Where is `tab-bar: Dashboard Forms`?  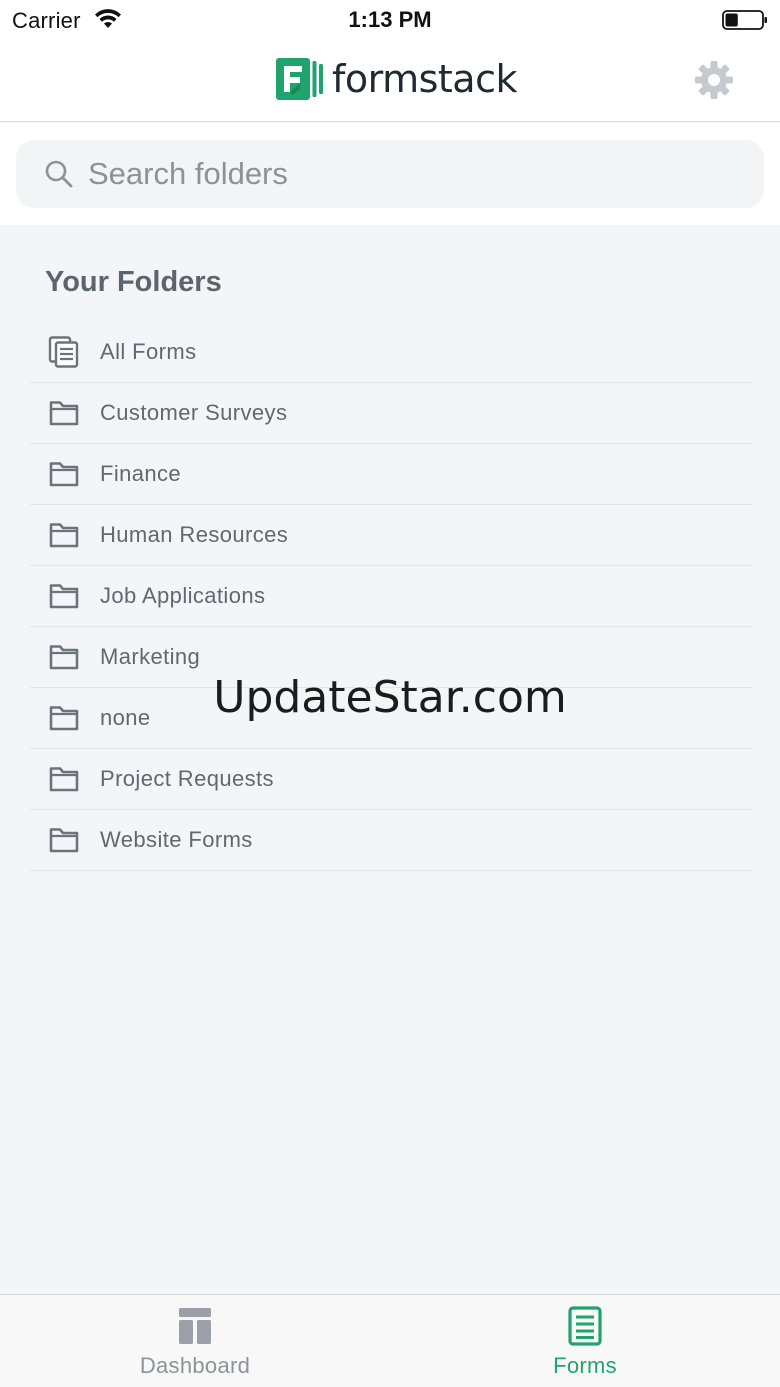 tab-bar: Dashboard Forms is located at coordinates (390, 1340).